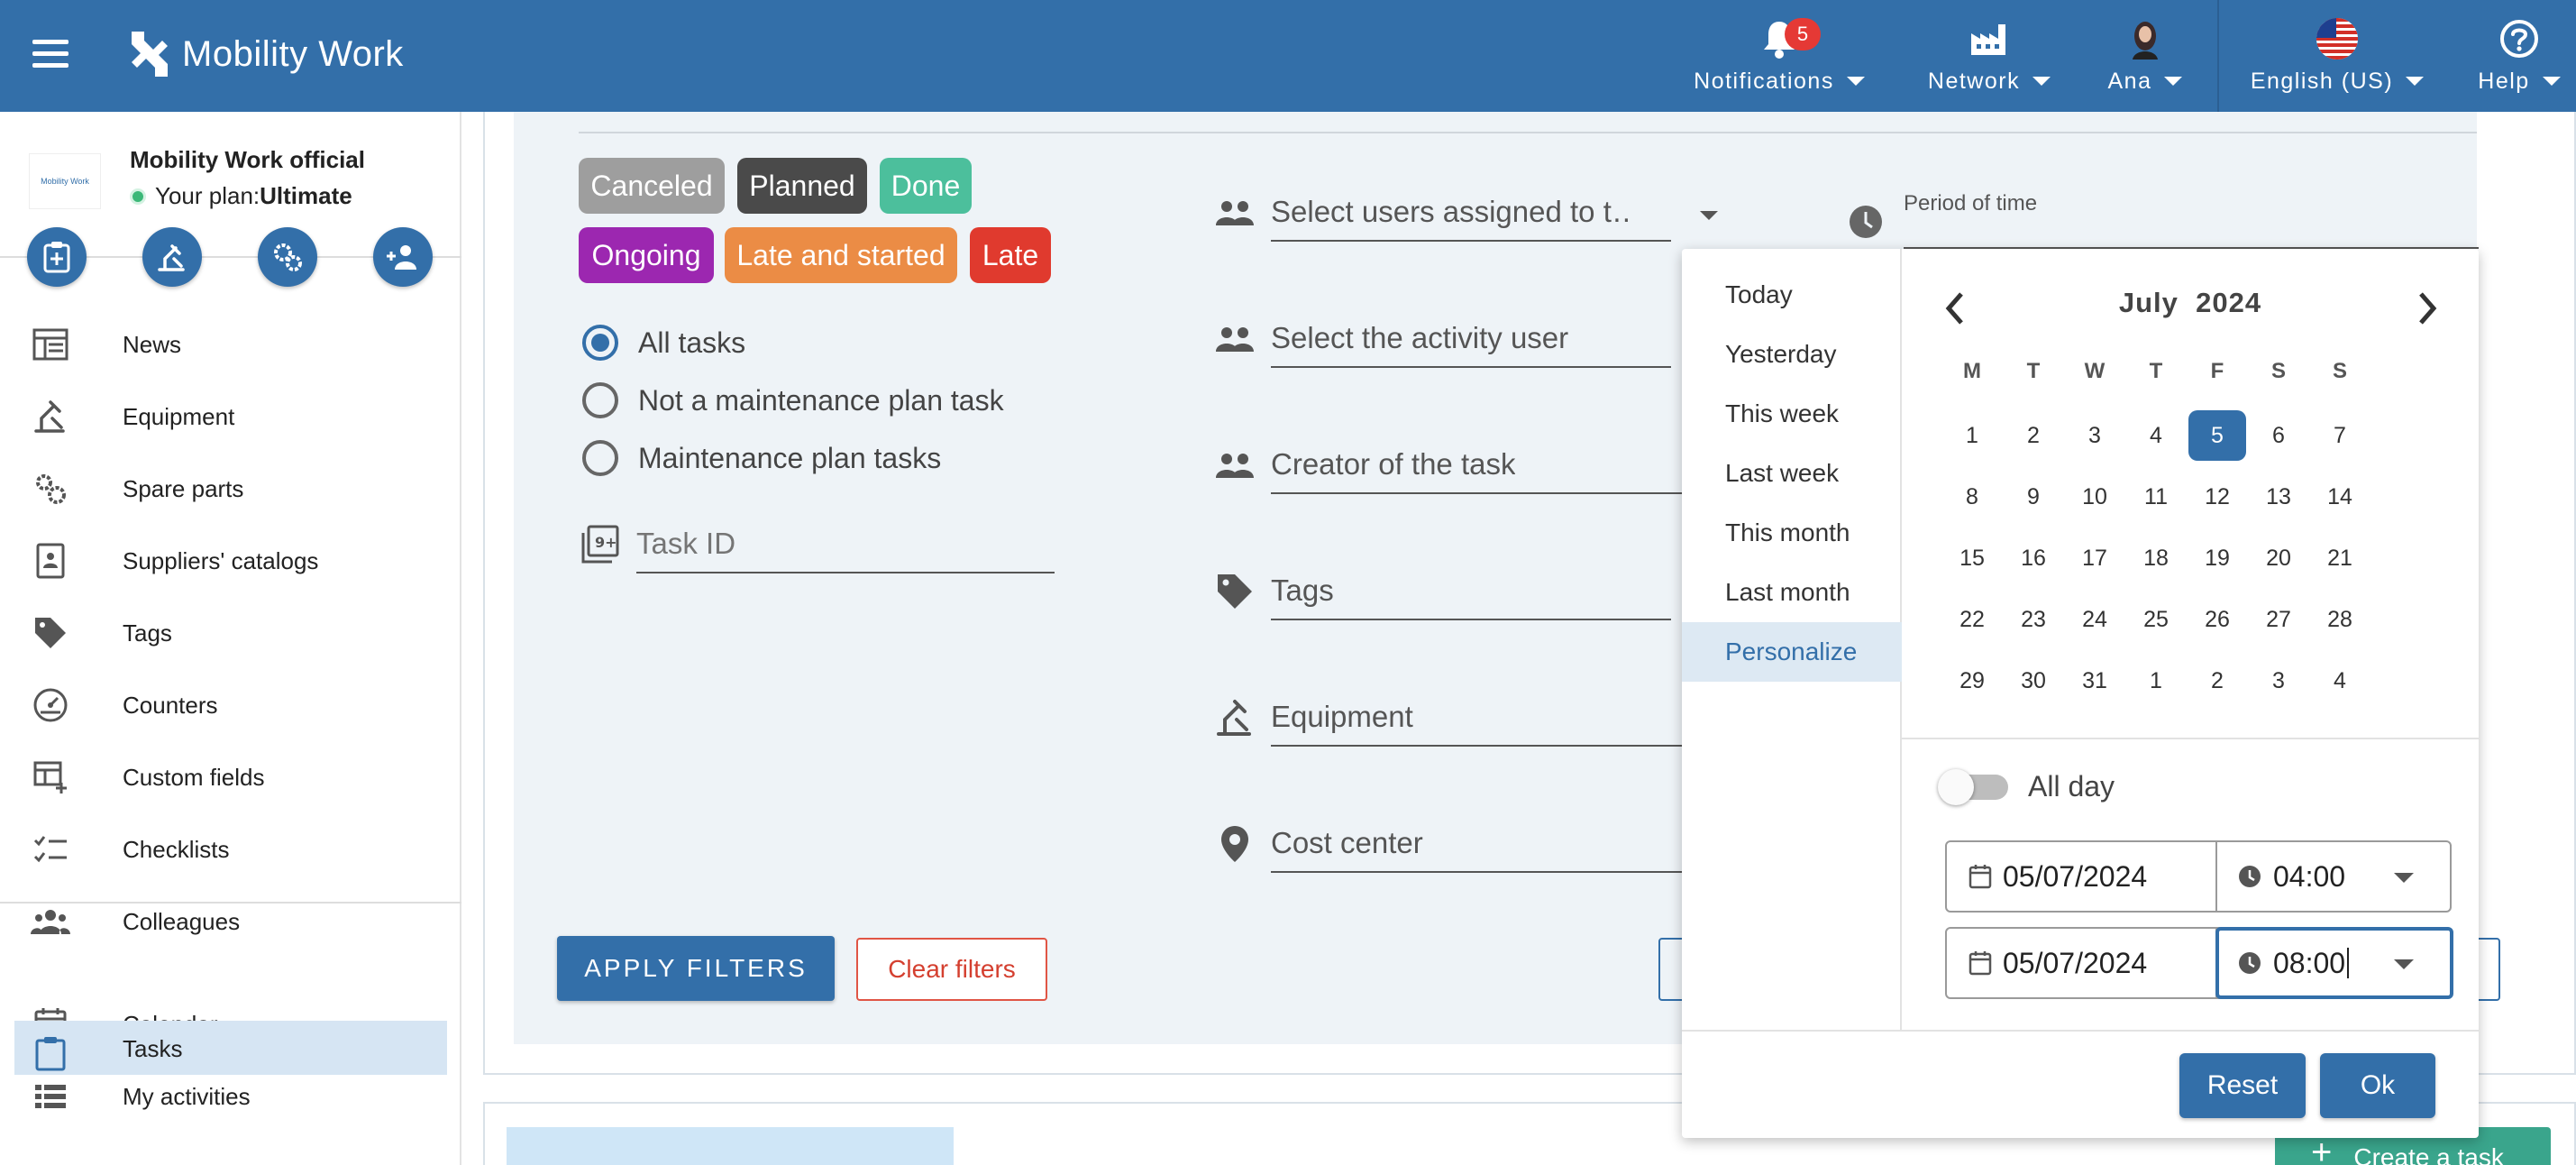 The width and height of the screenshot is (2576, 1165). I want to click on all-day-toggle: All day, so click(2026, 786).